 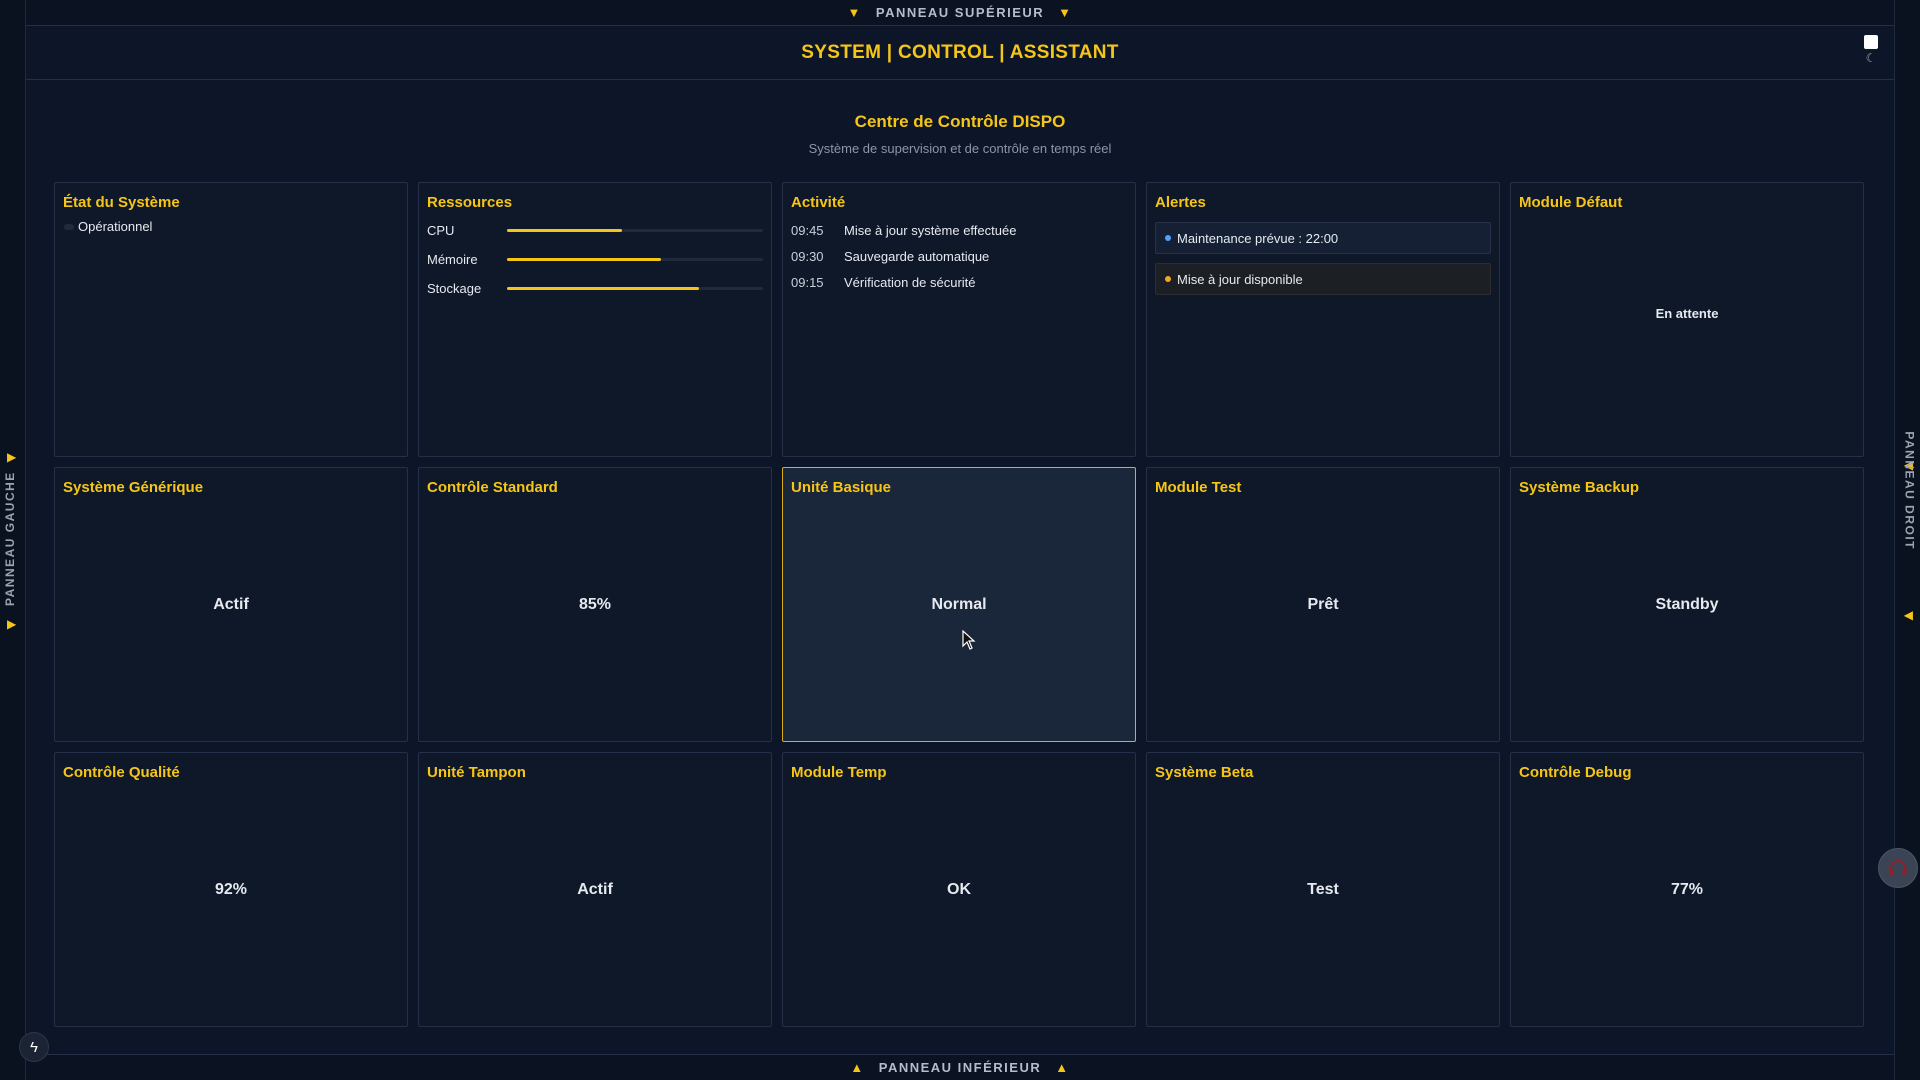 What do you see at coordinates (231, 319) in the screenshot?
I see `card-etat-systeme: État du Système Opérationnel` at bounding box center [231, 319].